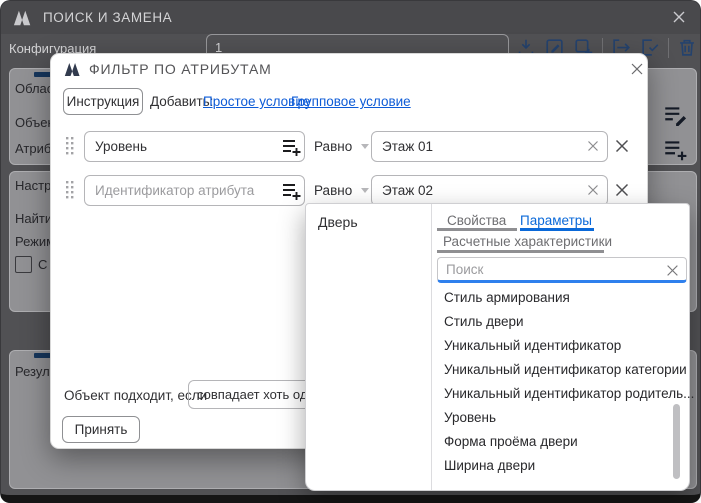 This screenshot has height=503, width=701. What do you see at coordinates (679, 17) in the screenshot?
I see `window-close-icon` at bounding box center [679, 17].